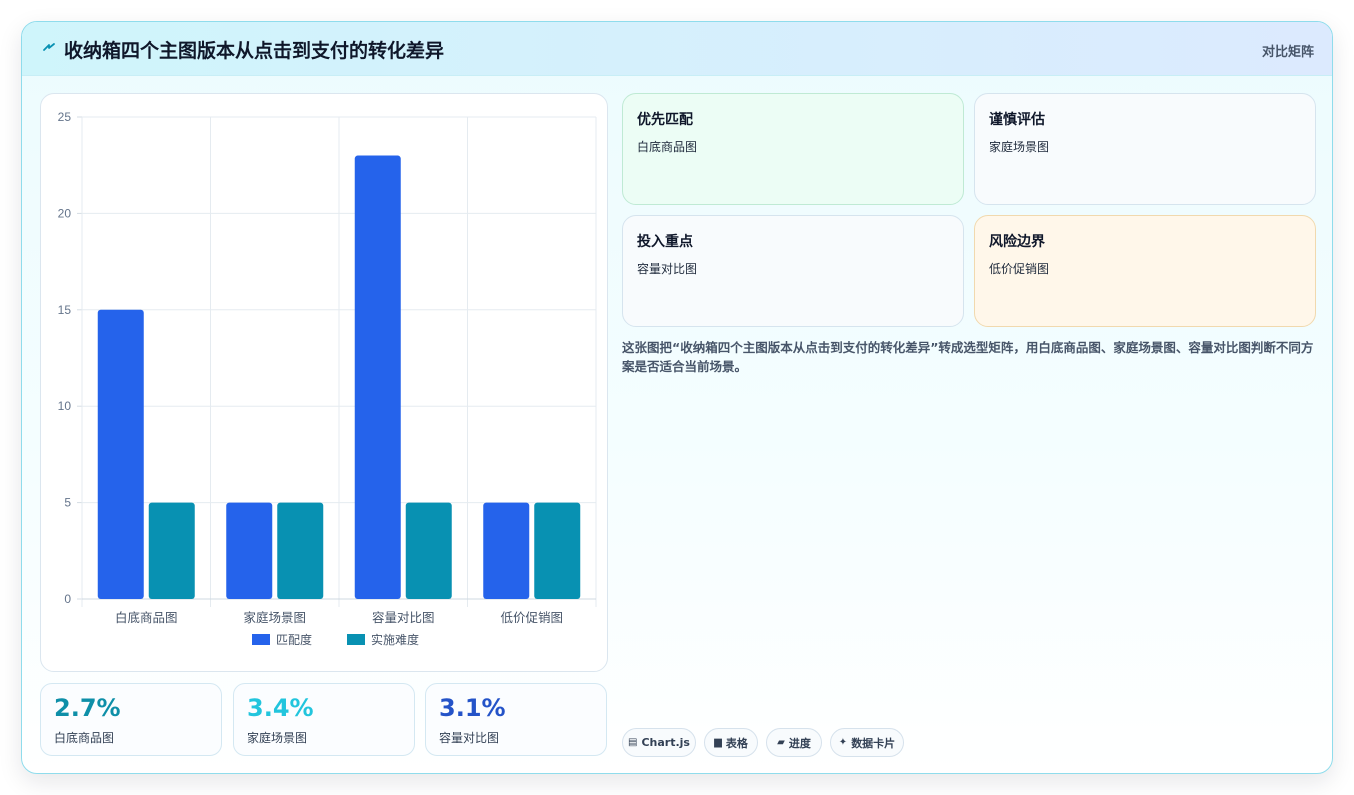 The height and width of the screenshot is (795, 1354). I want to click on panel-investment-focus: 投入重点 容量对比图, so click(793, 271).